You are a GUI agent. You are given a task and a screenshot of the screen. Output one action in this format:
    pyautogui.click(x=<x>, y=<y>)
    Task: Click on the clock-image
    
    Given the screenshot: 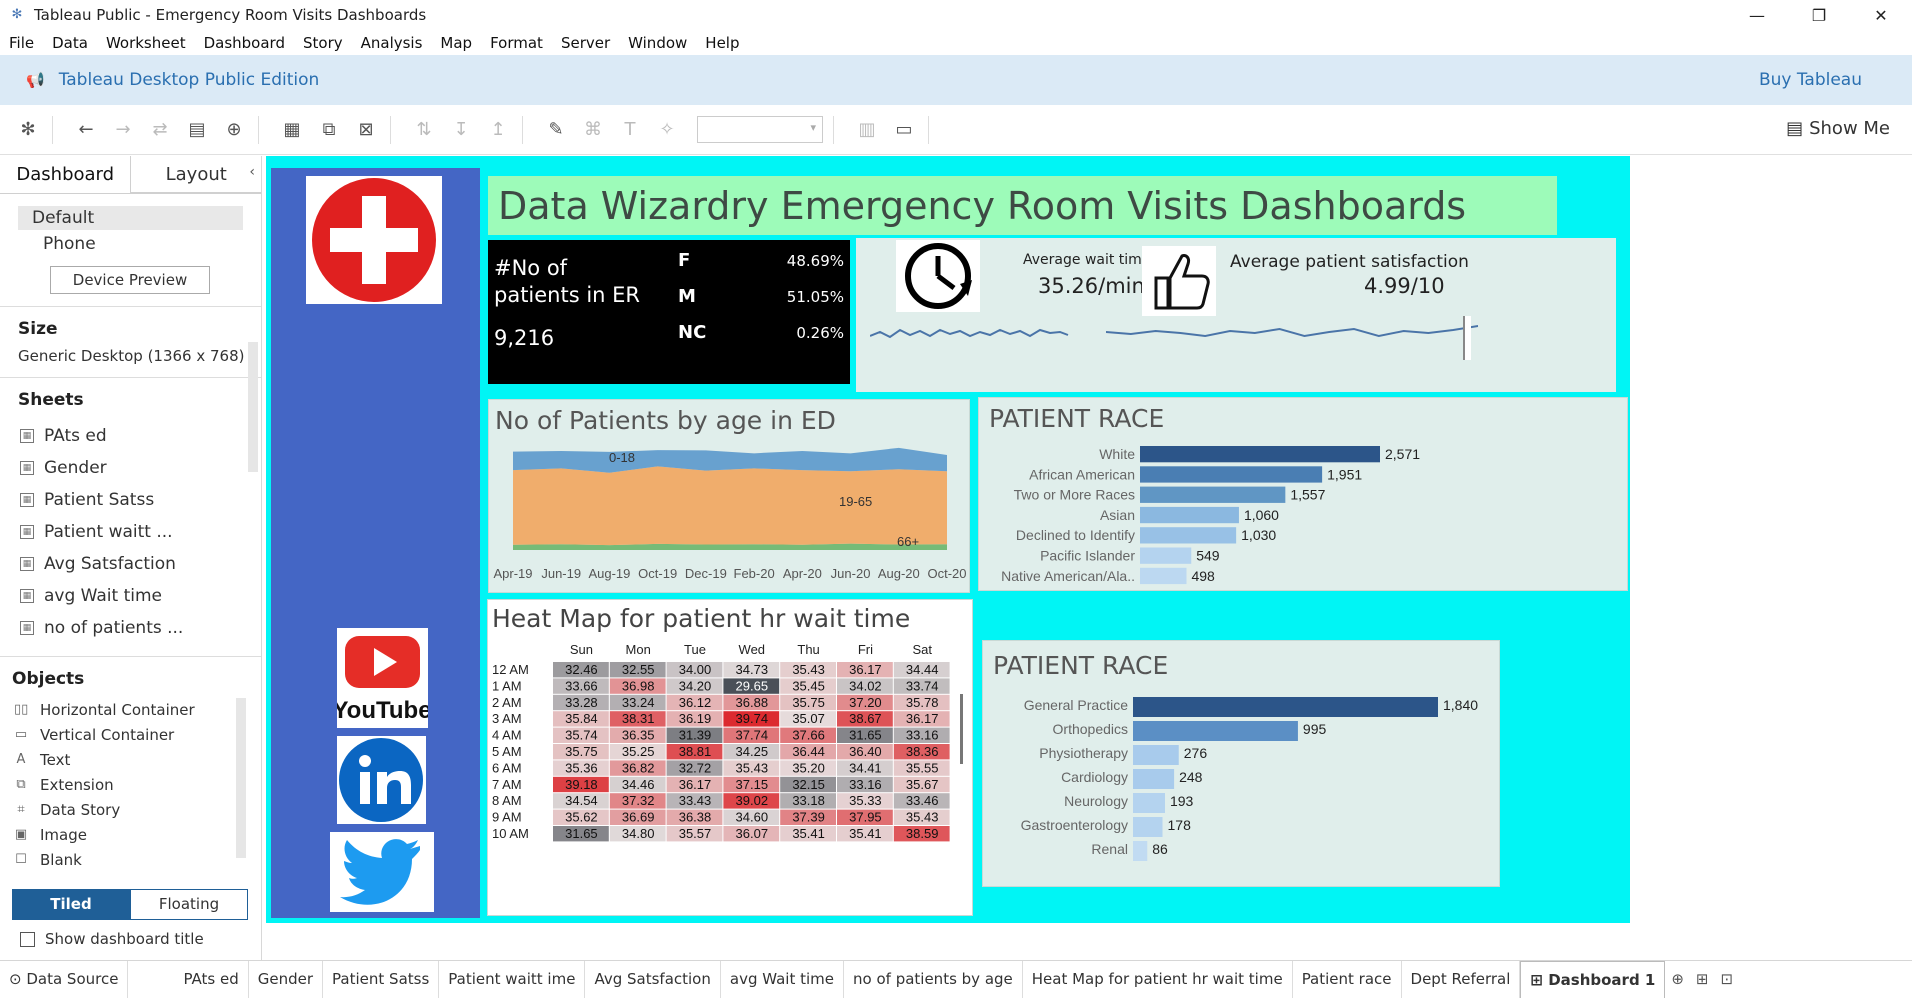 What is the action you would take?
    pyautogui.click(x=938, y=276)
    